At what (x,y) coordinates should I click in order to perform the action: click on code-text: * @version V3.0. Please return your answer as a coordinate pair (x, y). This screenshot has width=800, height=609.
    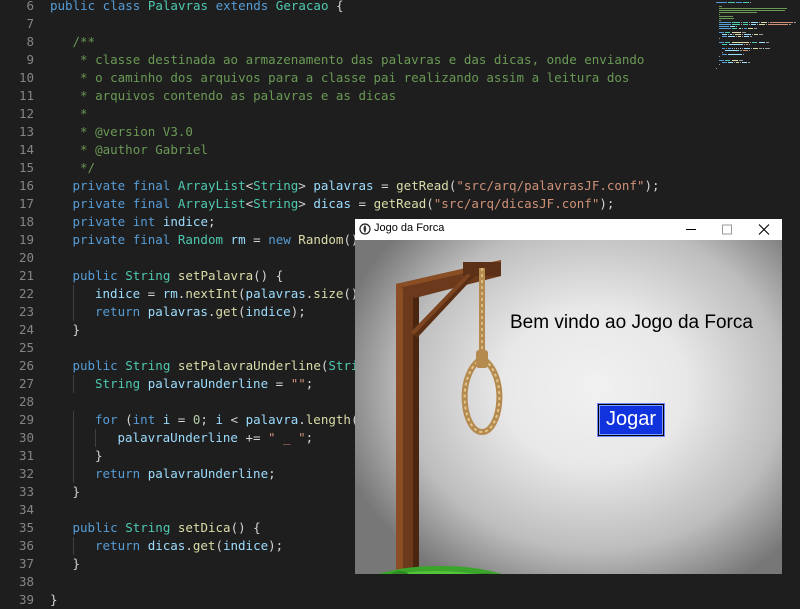
    Looking at the image, I should click on (133, 132).